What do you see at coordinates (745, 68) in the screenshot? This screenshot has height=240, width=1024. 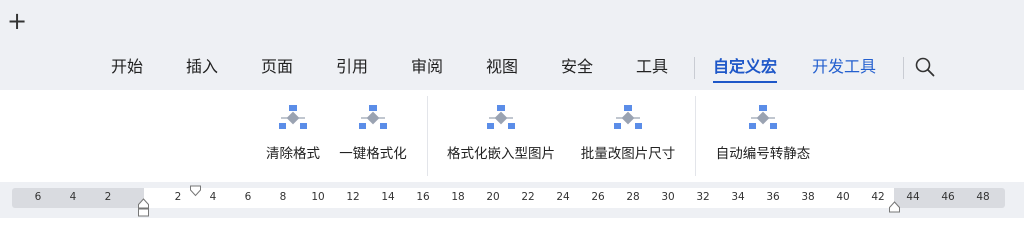 I see `tab-custom-macros: 自定义宏` at bounding box center [745, 68].